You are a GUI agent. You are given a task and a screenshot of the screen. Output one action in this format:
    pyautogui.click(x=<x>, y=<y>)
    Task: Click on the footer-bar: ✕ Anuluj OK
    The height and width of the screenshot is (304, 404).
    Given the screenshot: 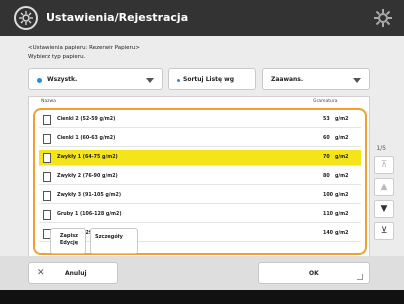 What is the action you would take?
    pyautogui.click(x=202, y=273)
    